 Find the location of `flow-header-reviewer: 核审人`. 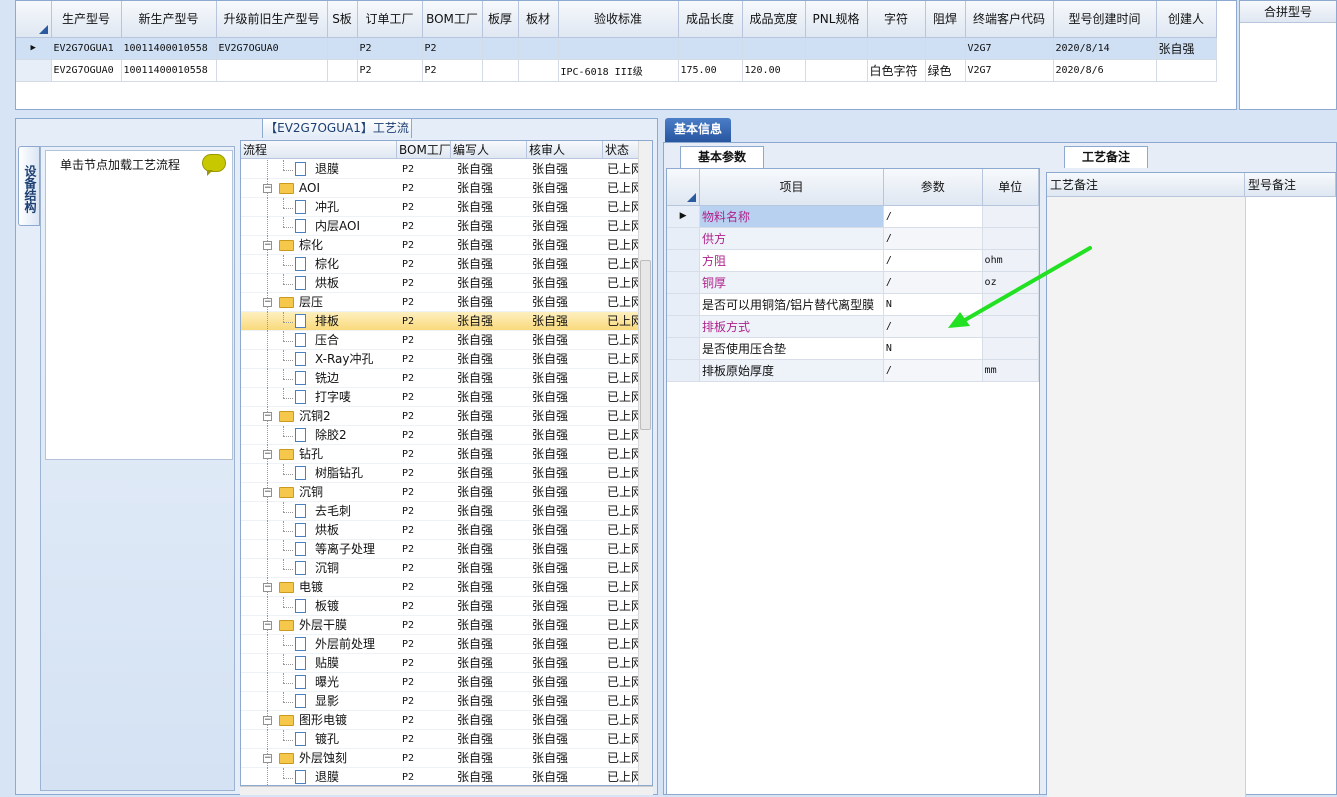

flow-header-reviewer: 核审人 is located at coordinates (565, 150).